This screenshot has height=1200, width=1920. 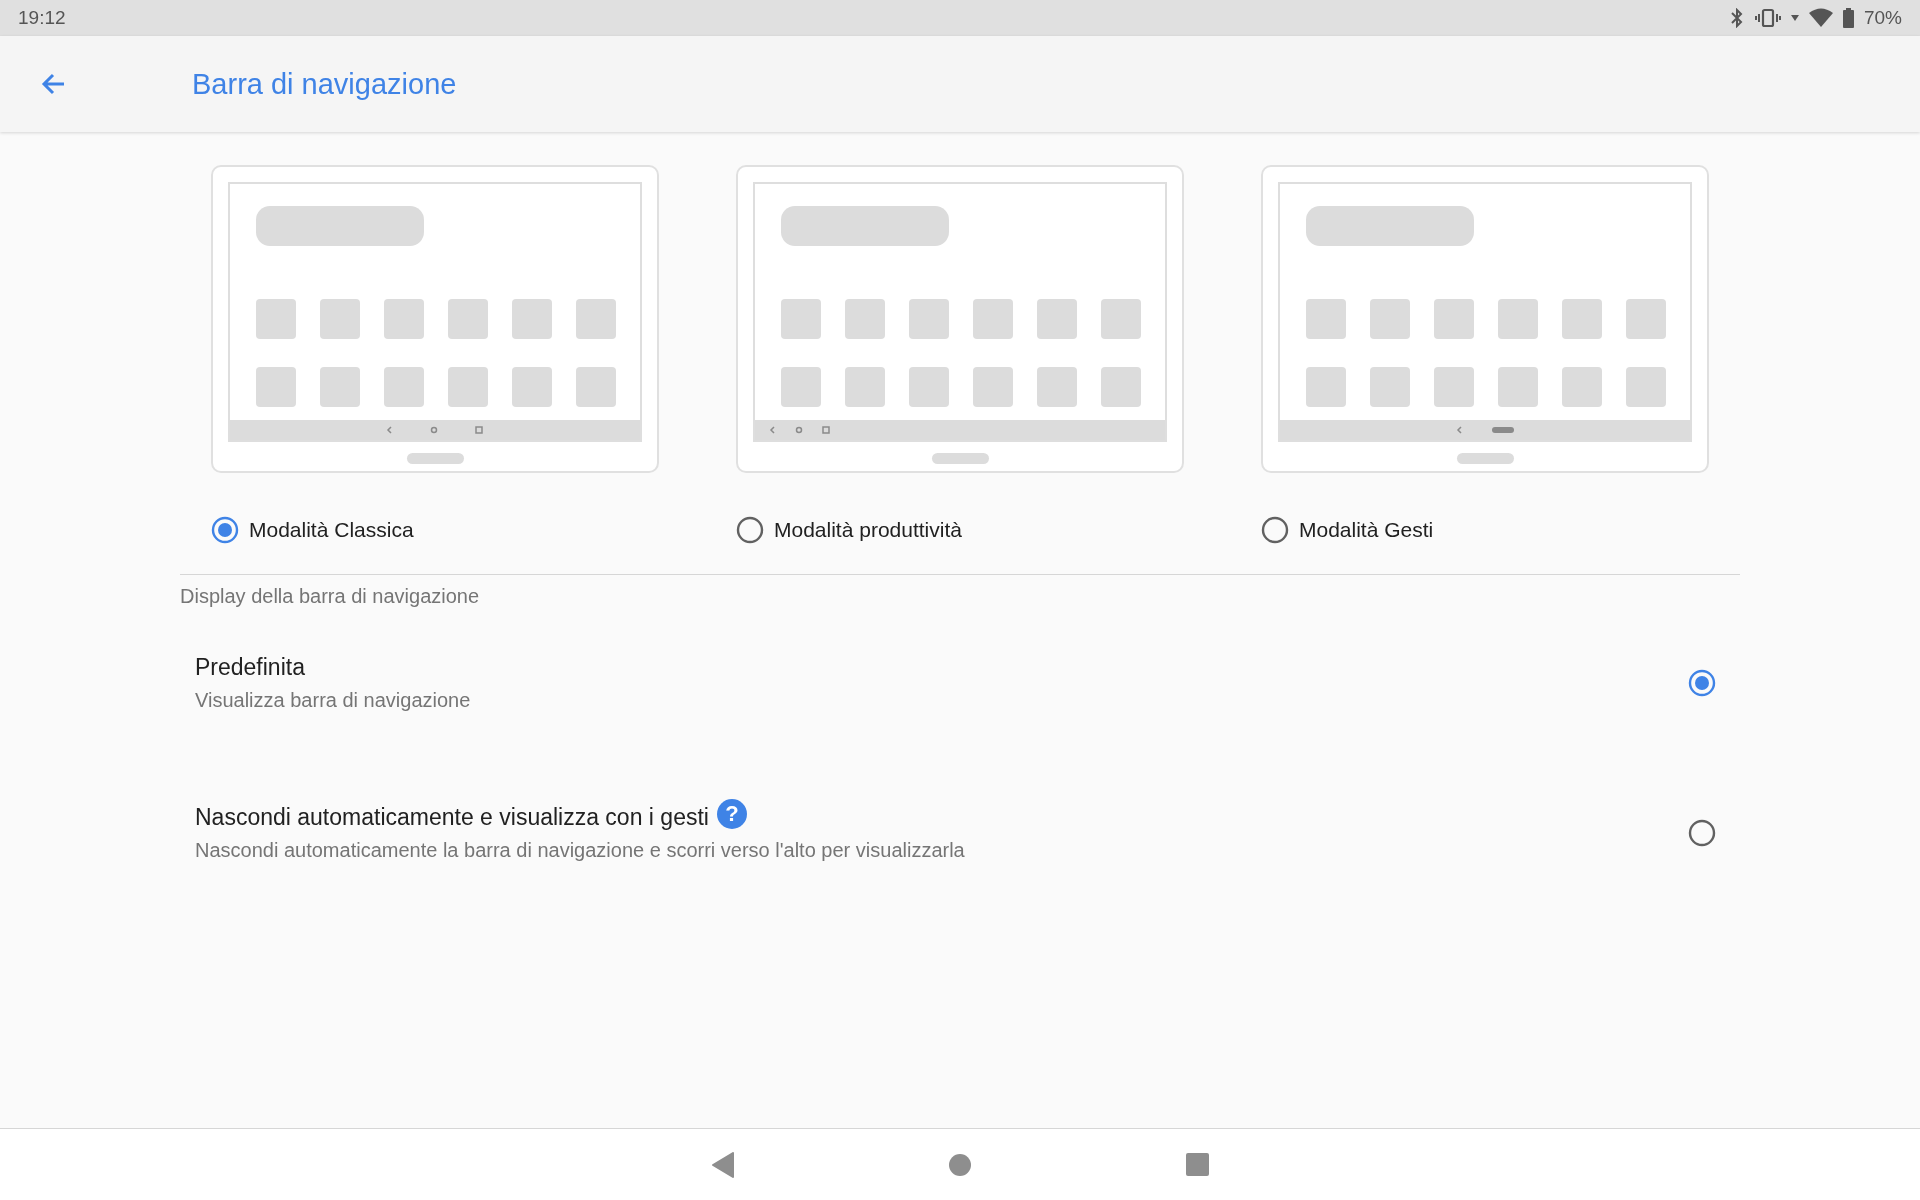 I want to click on back-nav-button, so click(x=722, y=1164).